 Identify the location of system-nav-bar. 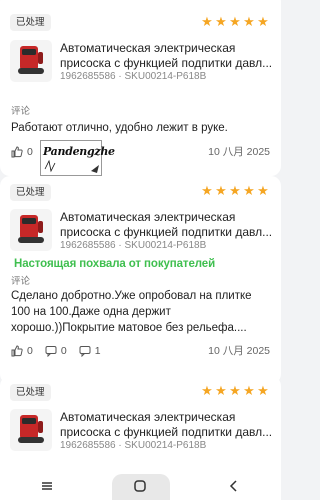
(140, 486).